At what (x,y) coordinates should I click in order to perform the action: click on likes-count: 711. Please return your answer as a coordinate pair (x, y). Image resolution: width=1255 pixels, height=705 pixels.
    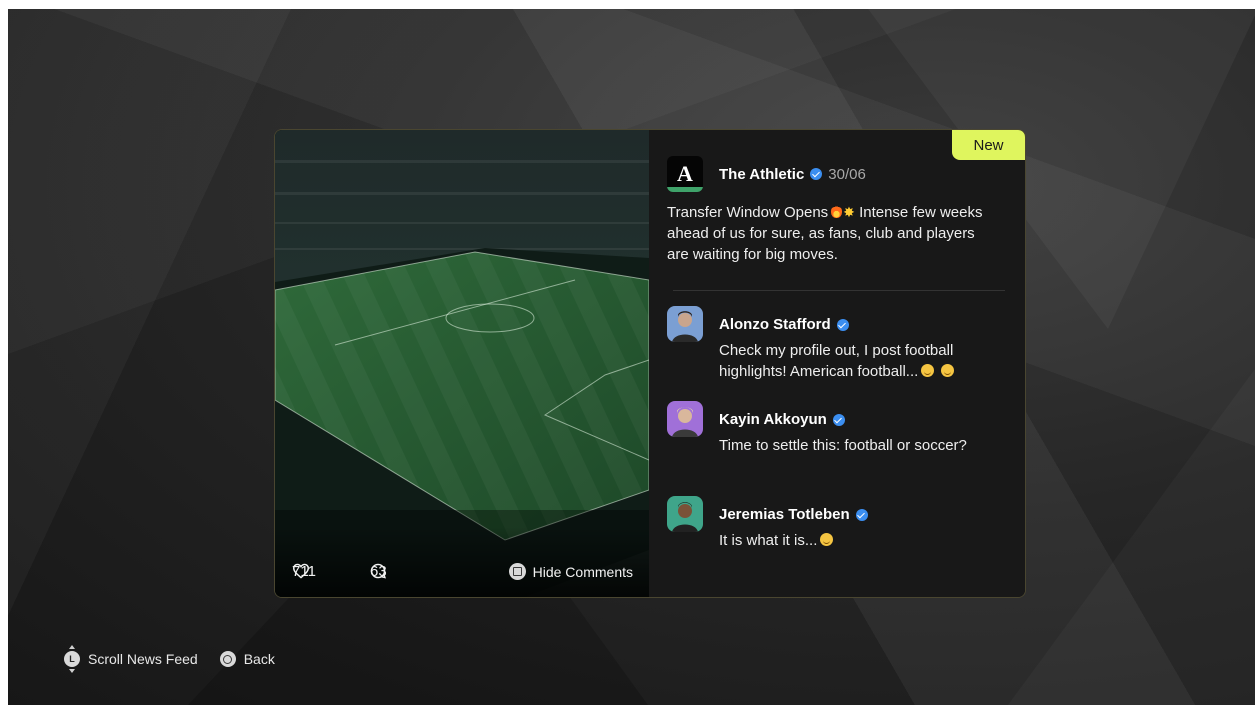
    Looking at the image, I should click on (304, 571).